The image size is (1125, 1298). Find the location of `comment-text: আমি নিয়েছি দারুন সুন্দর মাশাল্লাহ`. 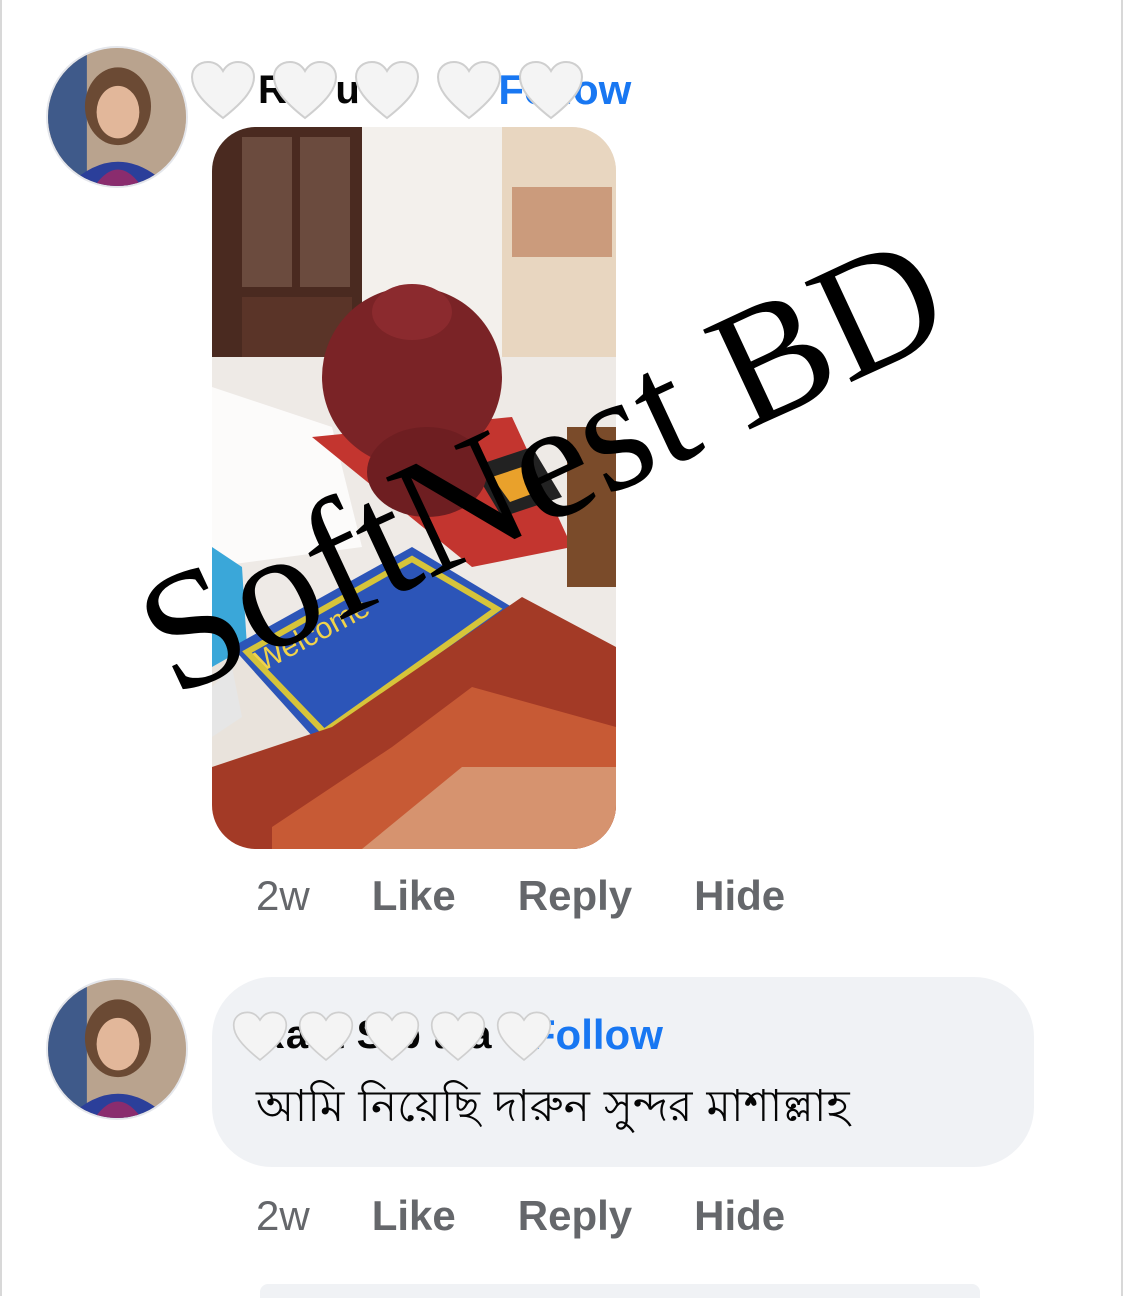

comment-text: আমি নিয়েছি দারুন সুন্দর মাশাল্লাহ is located at coordinates (553, 1106).